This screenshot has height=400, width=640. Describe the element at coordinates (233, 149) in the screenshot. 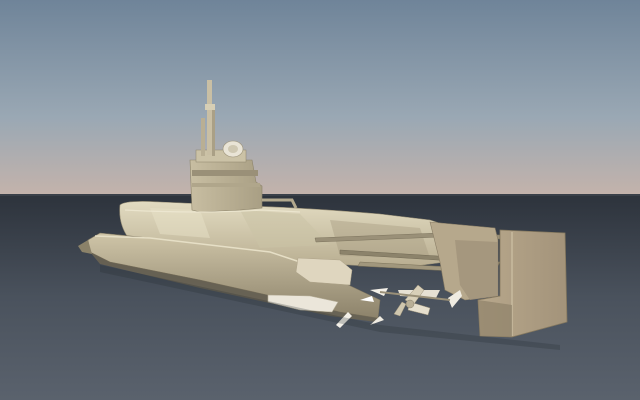

I see `radar-dish-inner` at that location.